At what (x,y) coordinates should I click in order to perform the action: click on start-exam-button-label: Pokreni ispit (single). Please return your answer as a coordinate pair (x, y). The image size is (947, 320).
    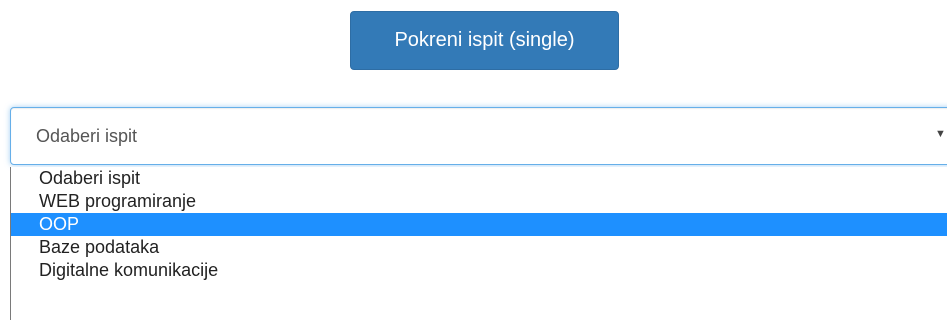
    Looking at the image, I should click on (484, 40).